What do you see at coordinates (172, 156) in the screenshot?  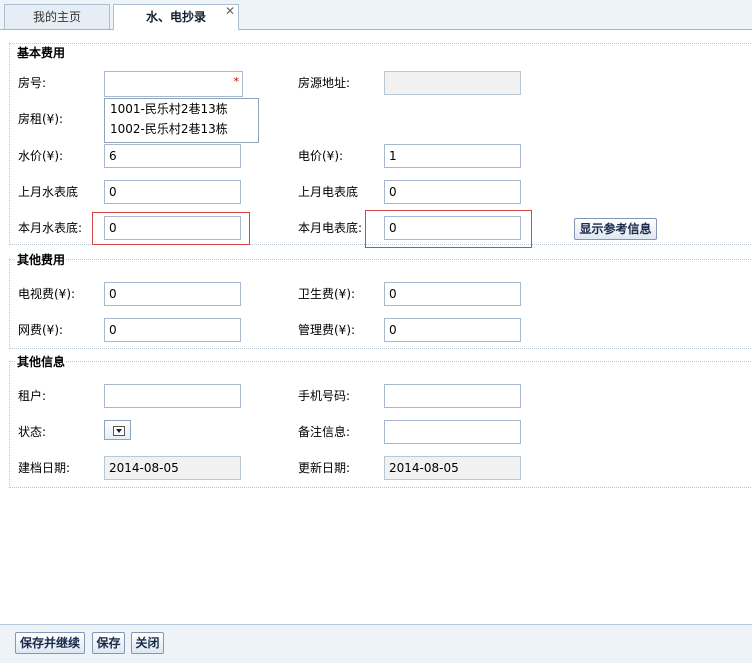 I see `water-price-input: 6` at bounding box center [172, 156].